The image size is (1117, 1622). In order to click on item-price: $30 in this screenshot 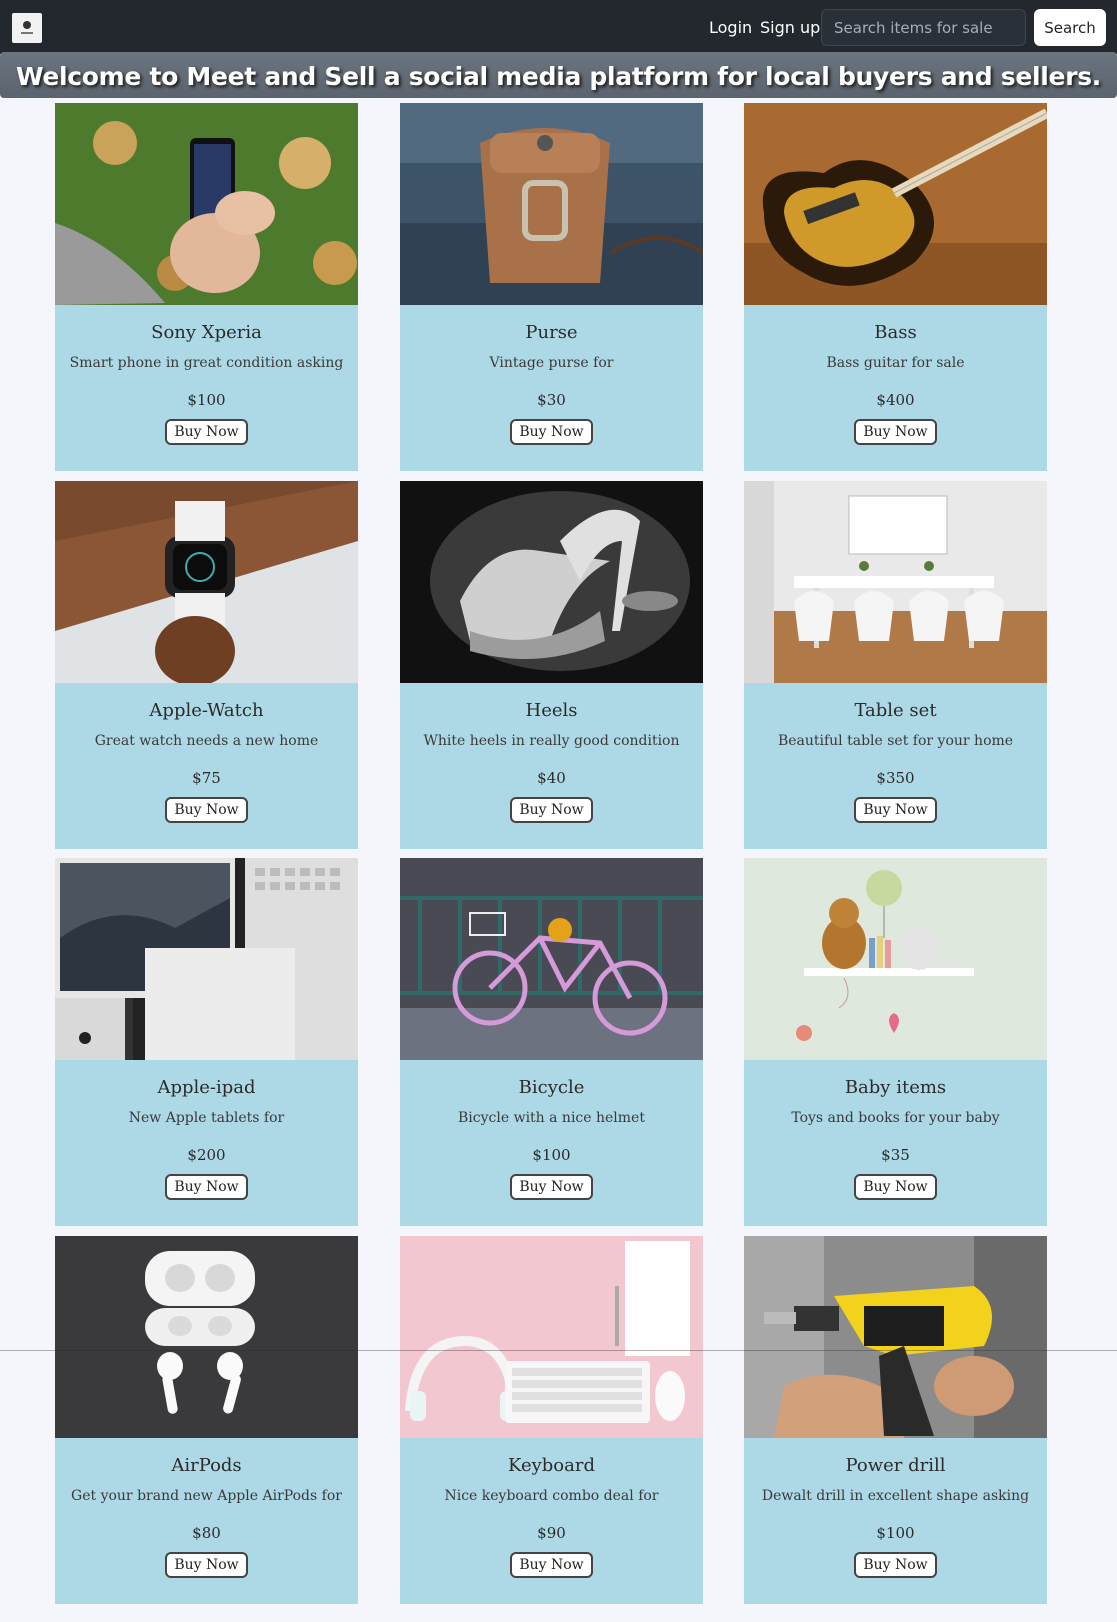, I will do `click(551, 400)`.